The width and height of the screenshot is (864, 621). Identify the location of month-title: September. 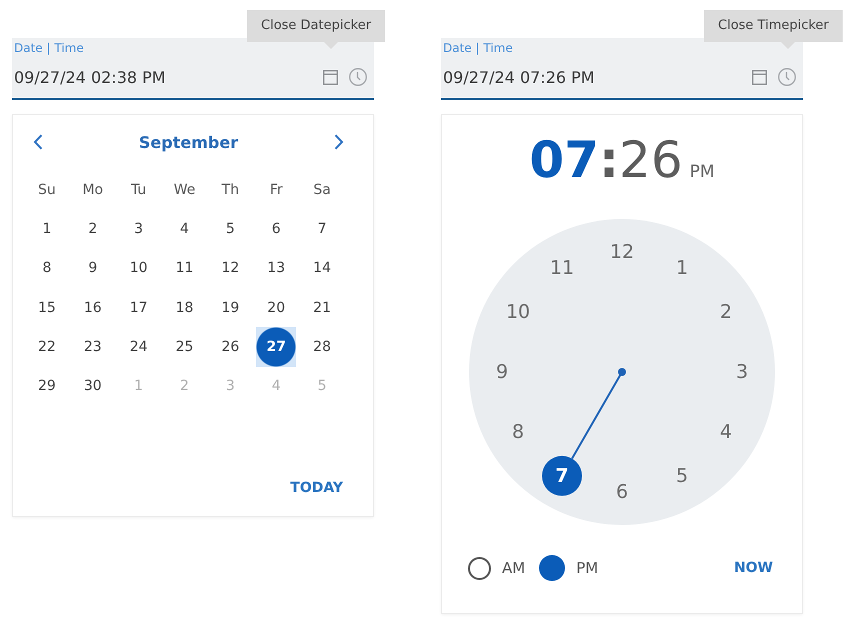
(188, 142).